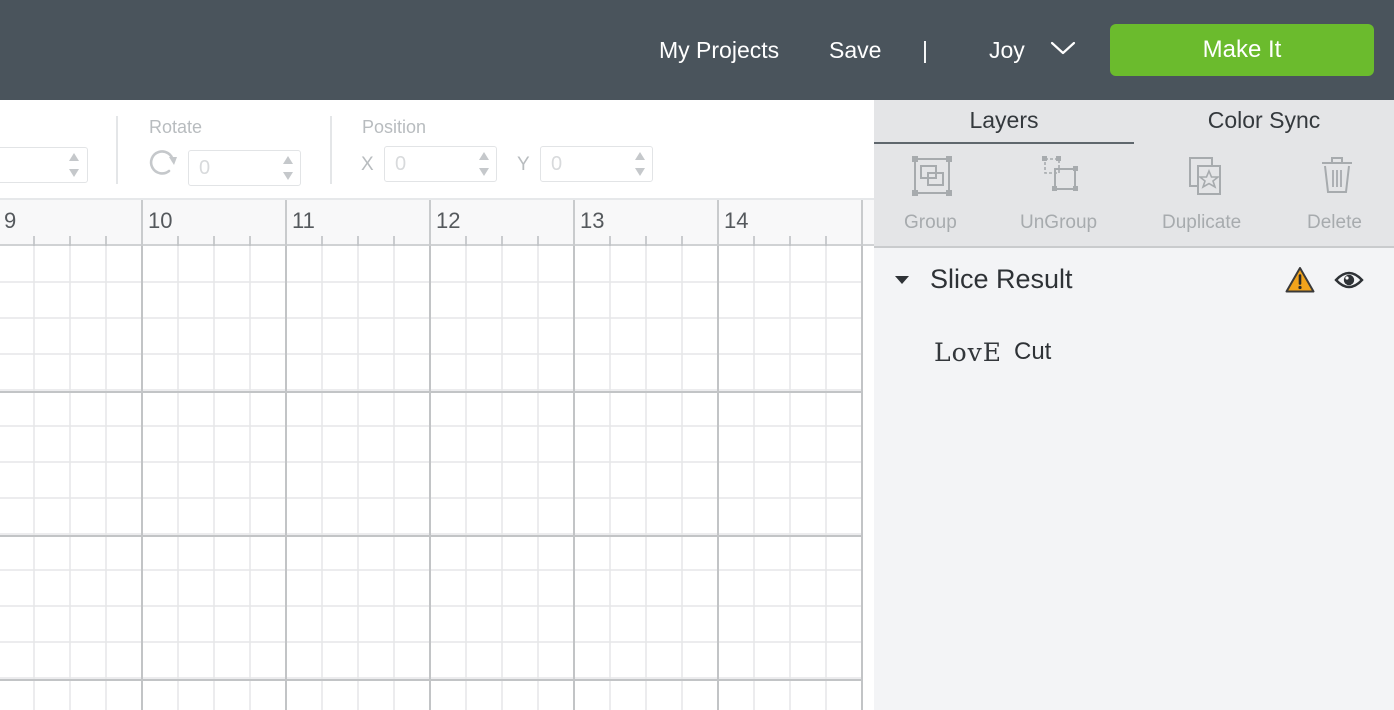  What do you see at coordinates (902, 280) in the screenshot?
I see `caret-down-icon` at bounding box center [902, 280].